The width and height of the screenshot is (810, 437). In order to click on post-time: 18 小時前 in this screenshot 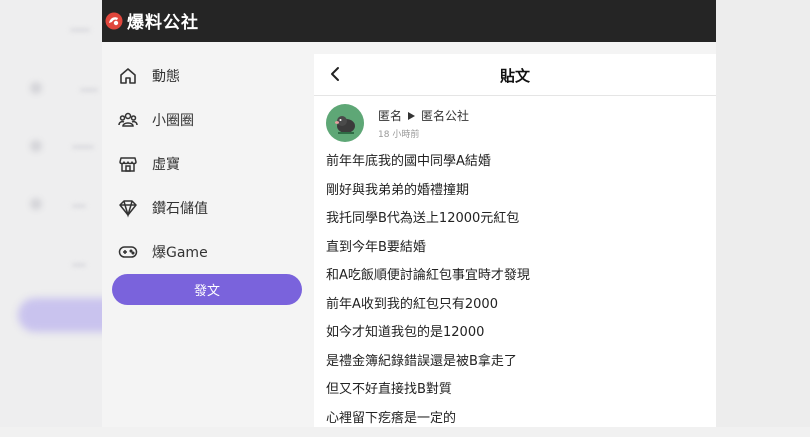, I will do `click(398, 133)`.